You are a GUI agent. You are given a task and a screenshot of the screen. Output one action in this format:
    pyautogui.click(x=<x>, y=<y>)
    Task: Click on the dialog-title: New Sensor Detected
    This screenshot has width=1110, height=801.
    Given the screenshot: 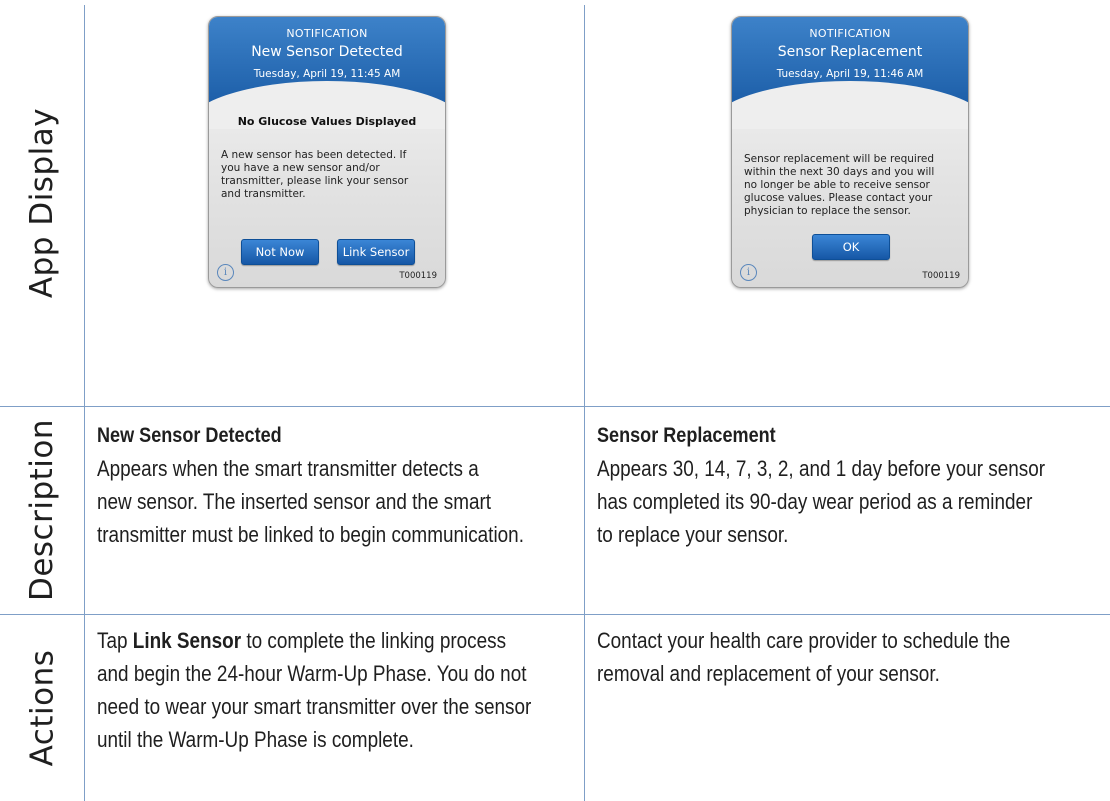 What is the action you would take?
    pyautogui.click(x=327, y=52)
    